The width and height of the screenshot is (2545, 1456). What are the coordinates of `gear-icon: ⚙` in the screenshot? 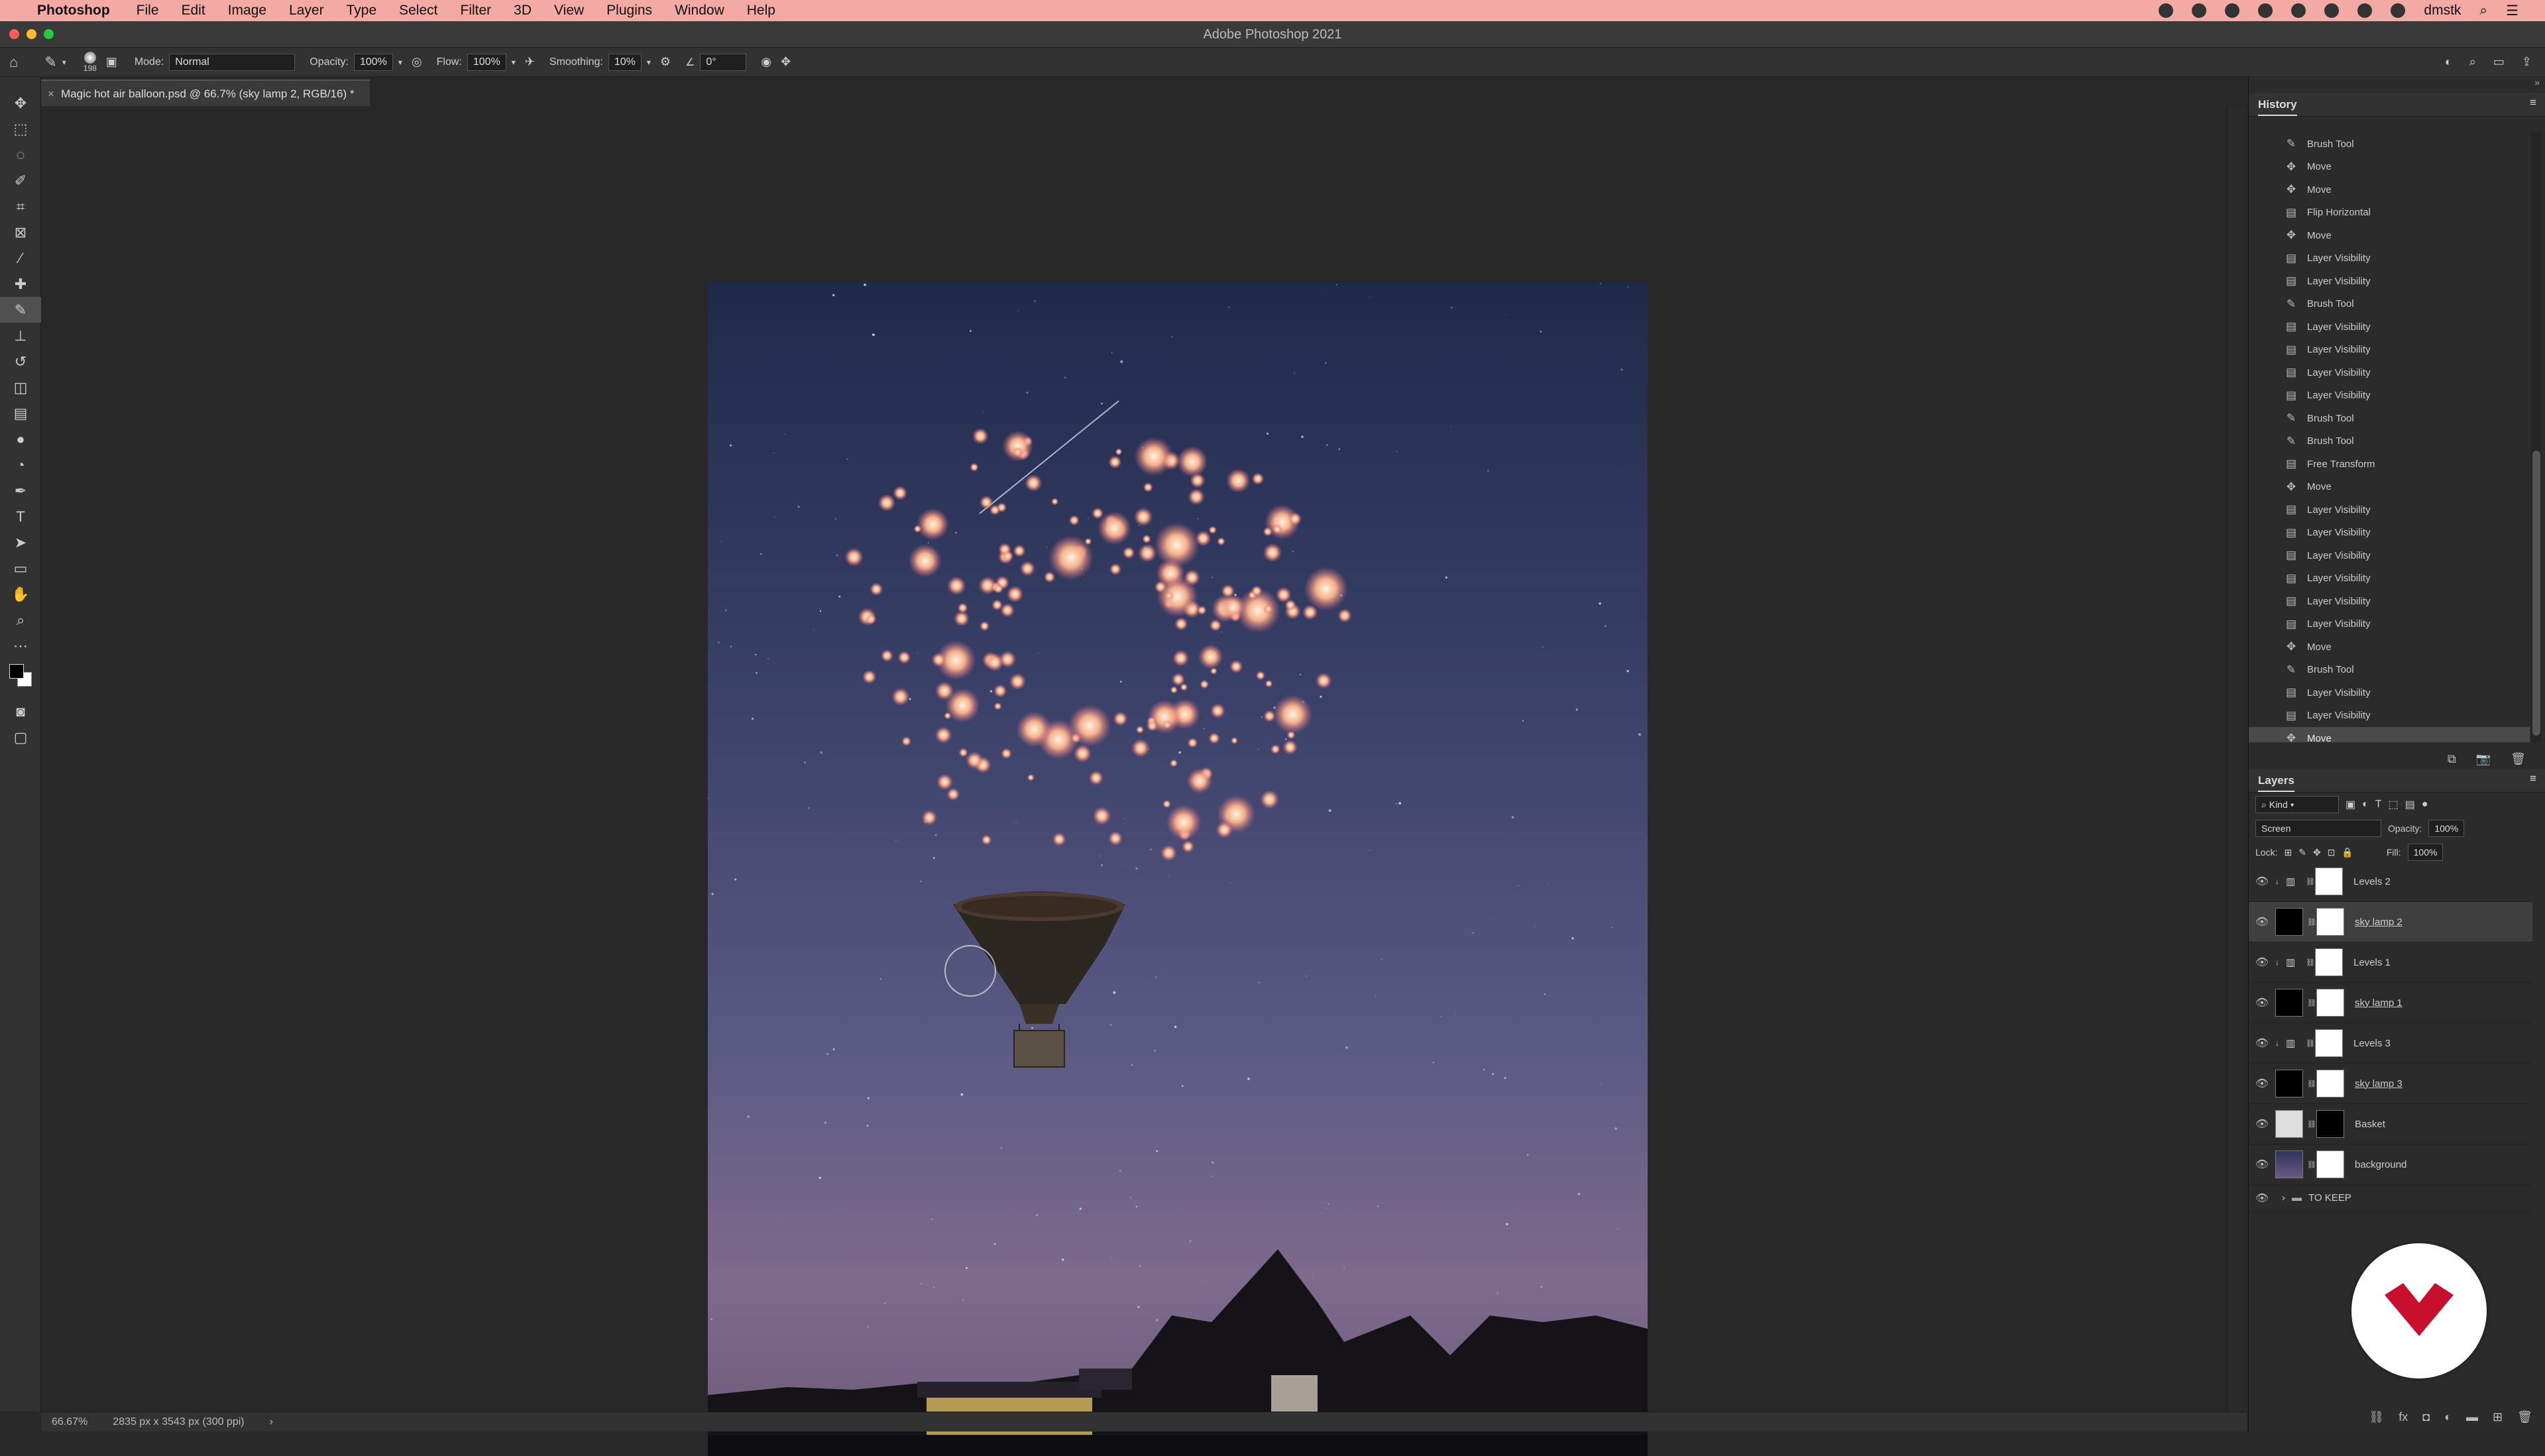 It's located at (665, 62).